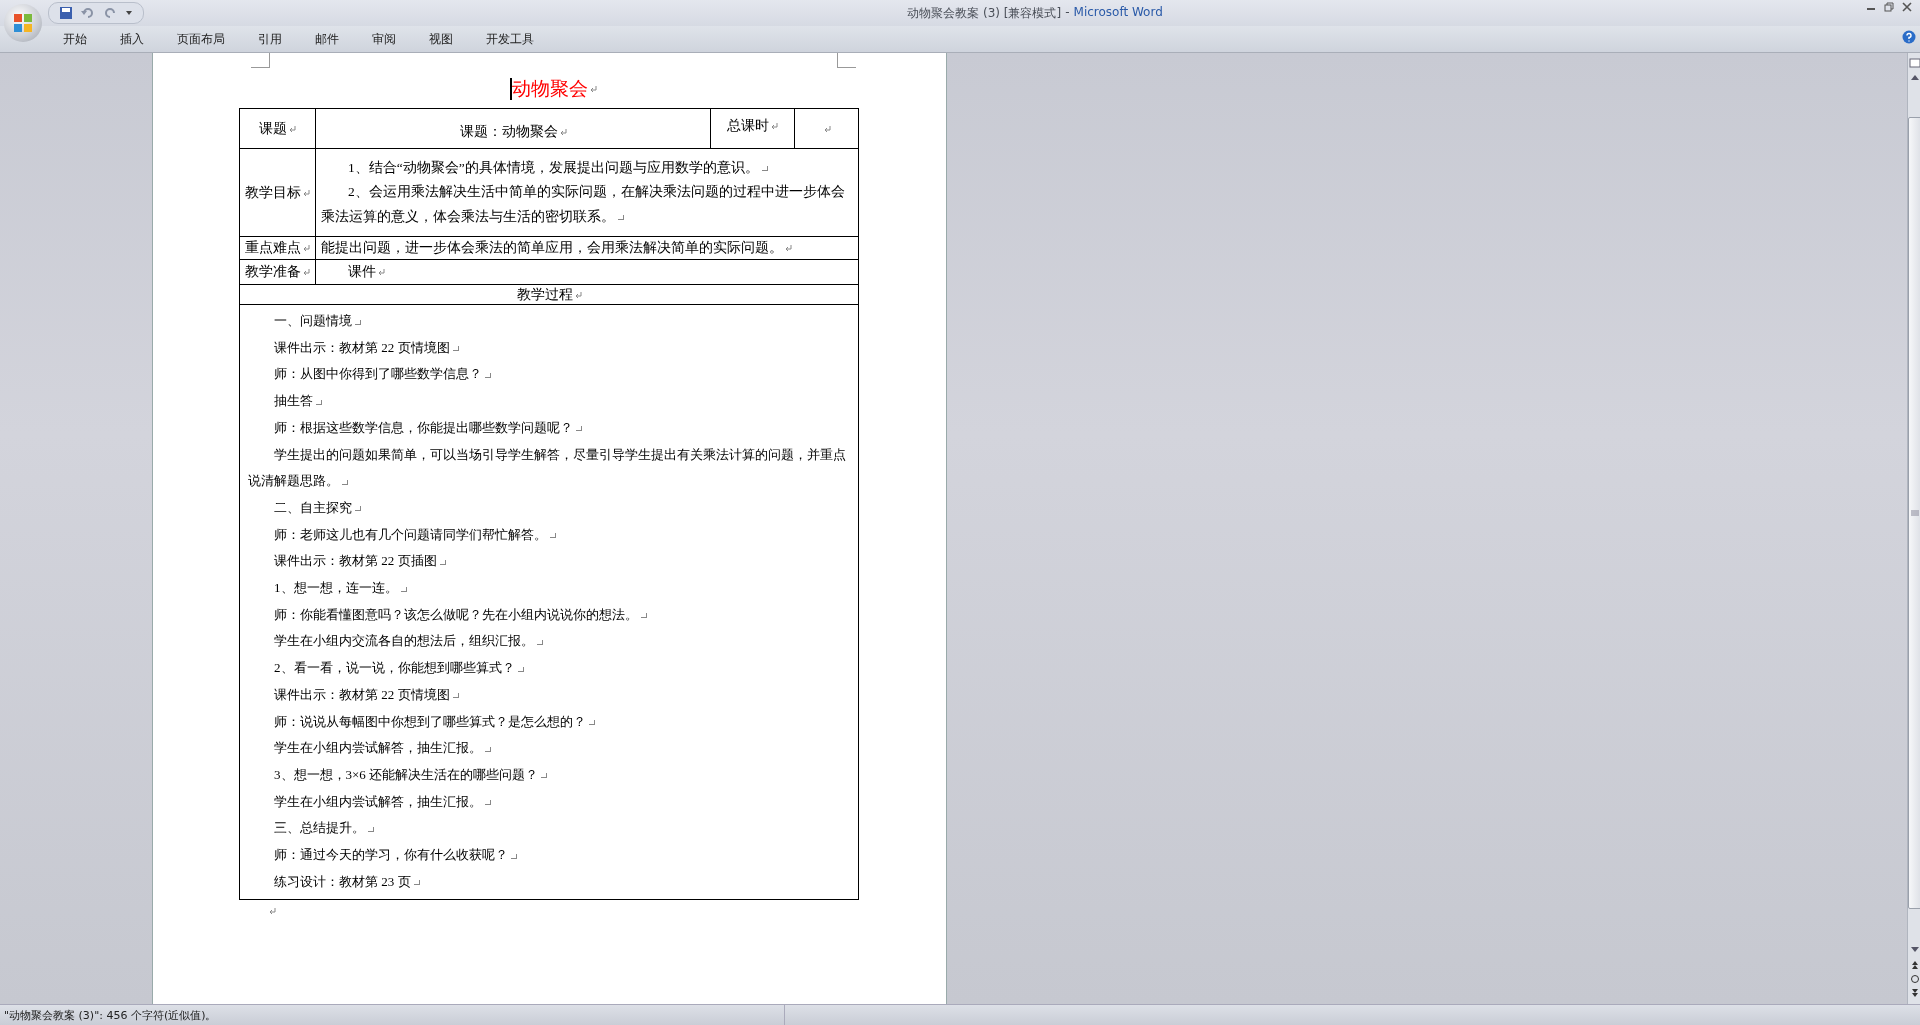  I want to click on lesson-paragraph: 抽生答, so click(549, 401).